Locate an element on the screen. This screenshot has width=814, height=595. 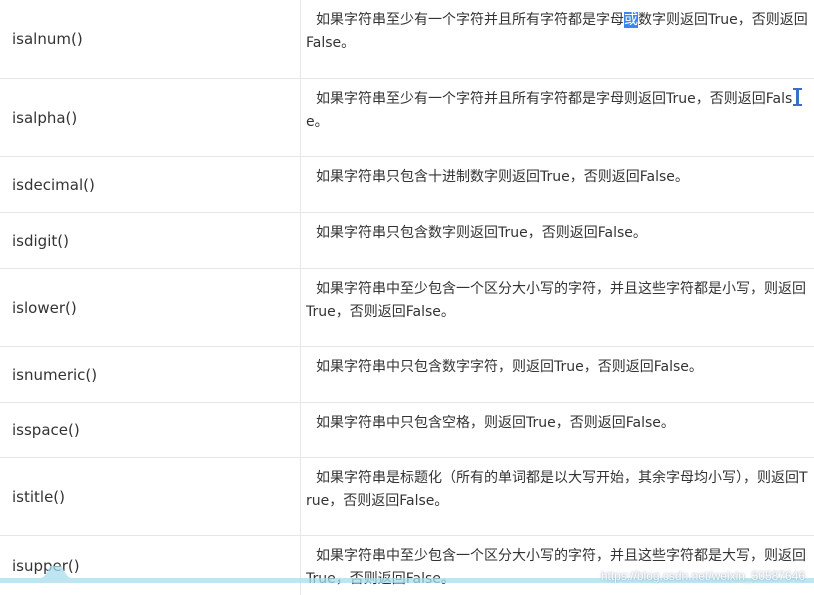
selected-text: 或 is located at coordinates (631, 20).